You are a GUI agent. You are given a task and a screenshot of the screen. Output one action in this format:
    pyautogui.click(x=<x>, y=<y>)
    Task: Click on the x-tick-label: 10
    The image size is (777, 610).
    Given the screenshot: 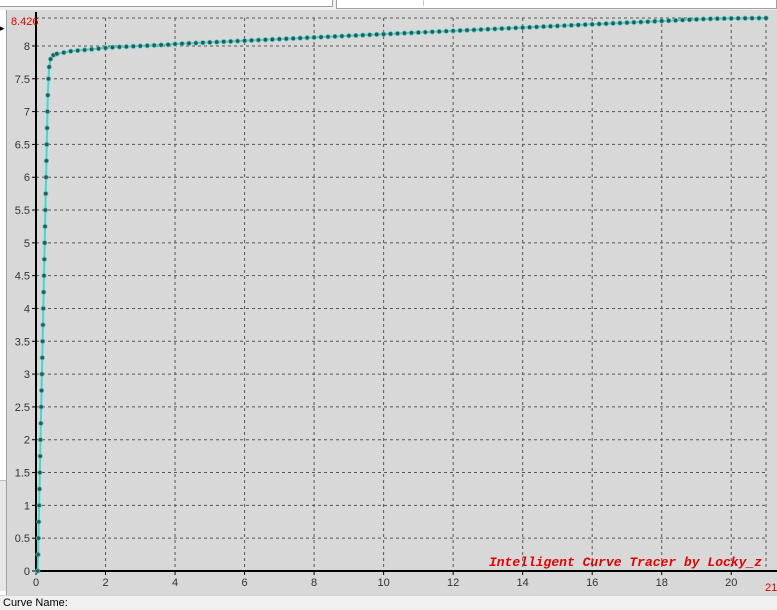 What is the action you would take?
    pyautogui.click(x=383, y=583)
    